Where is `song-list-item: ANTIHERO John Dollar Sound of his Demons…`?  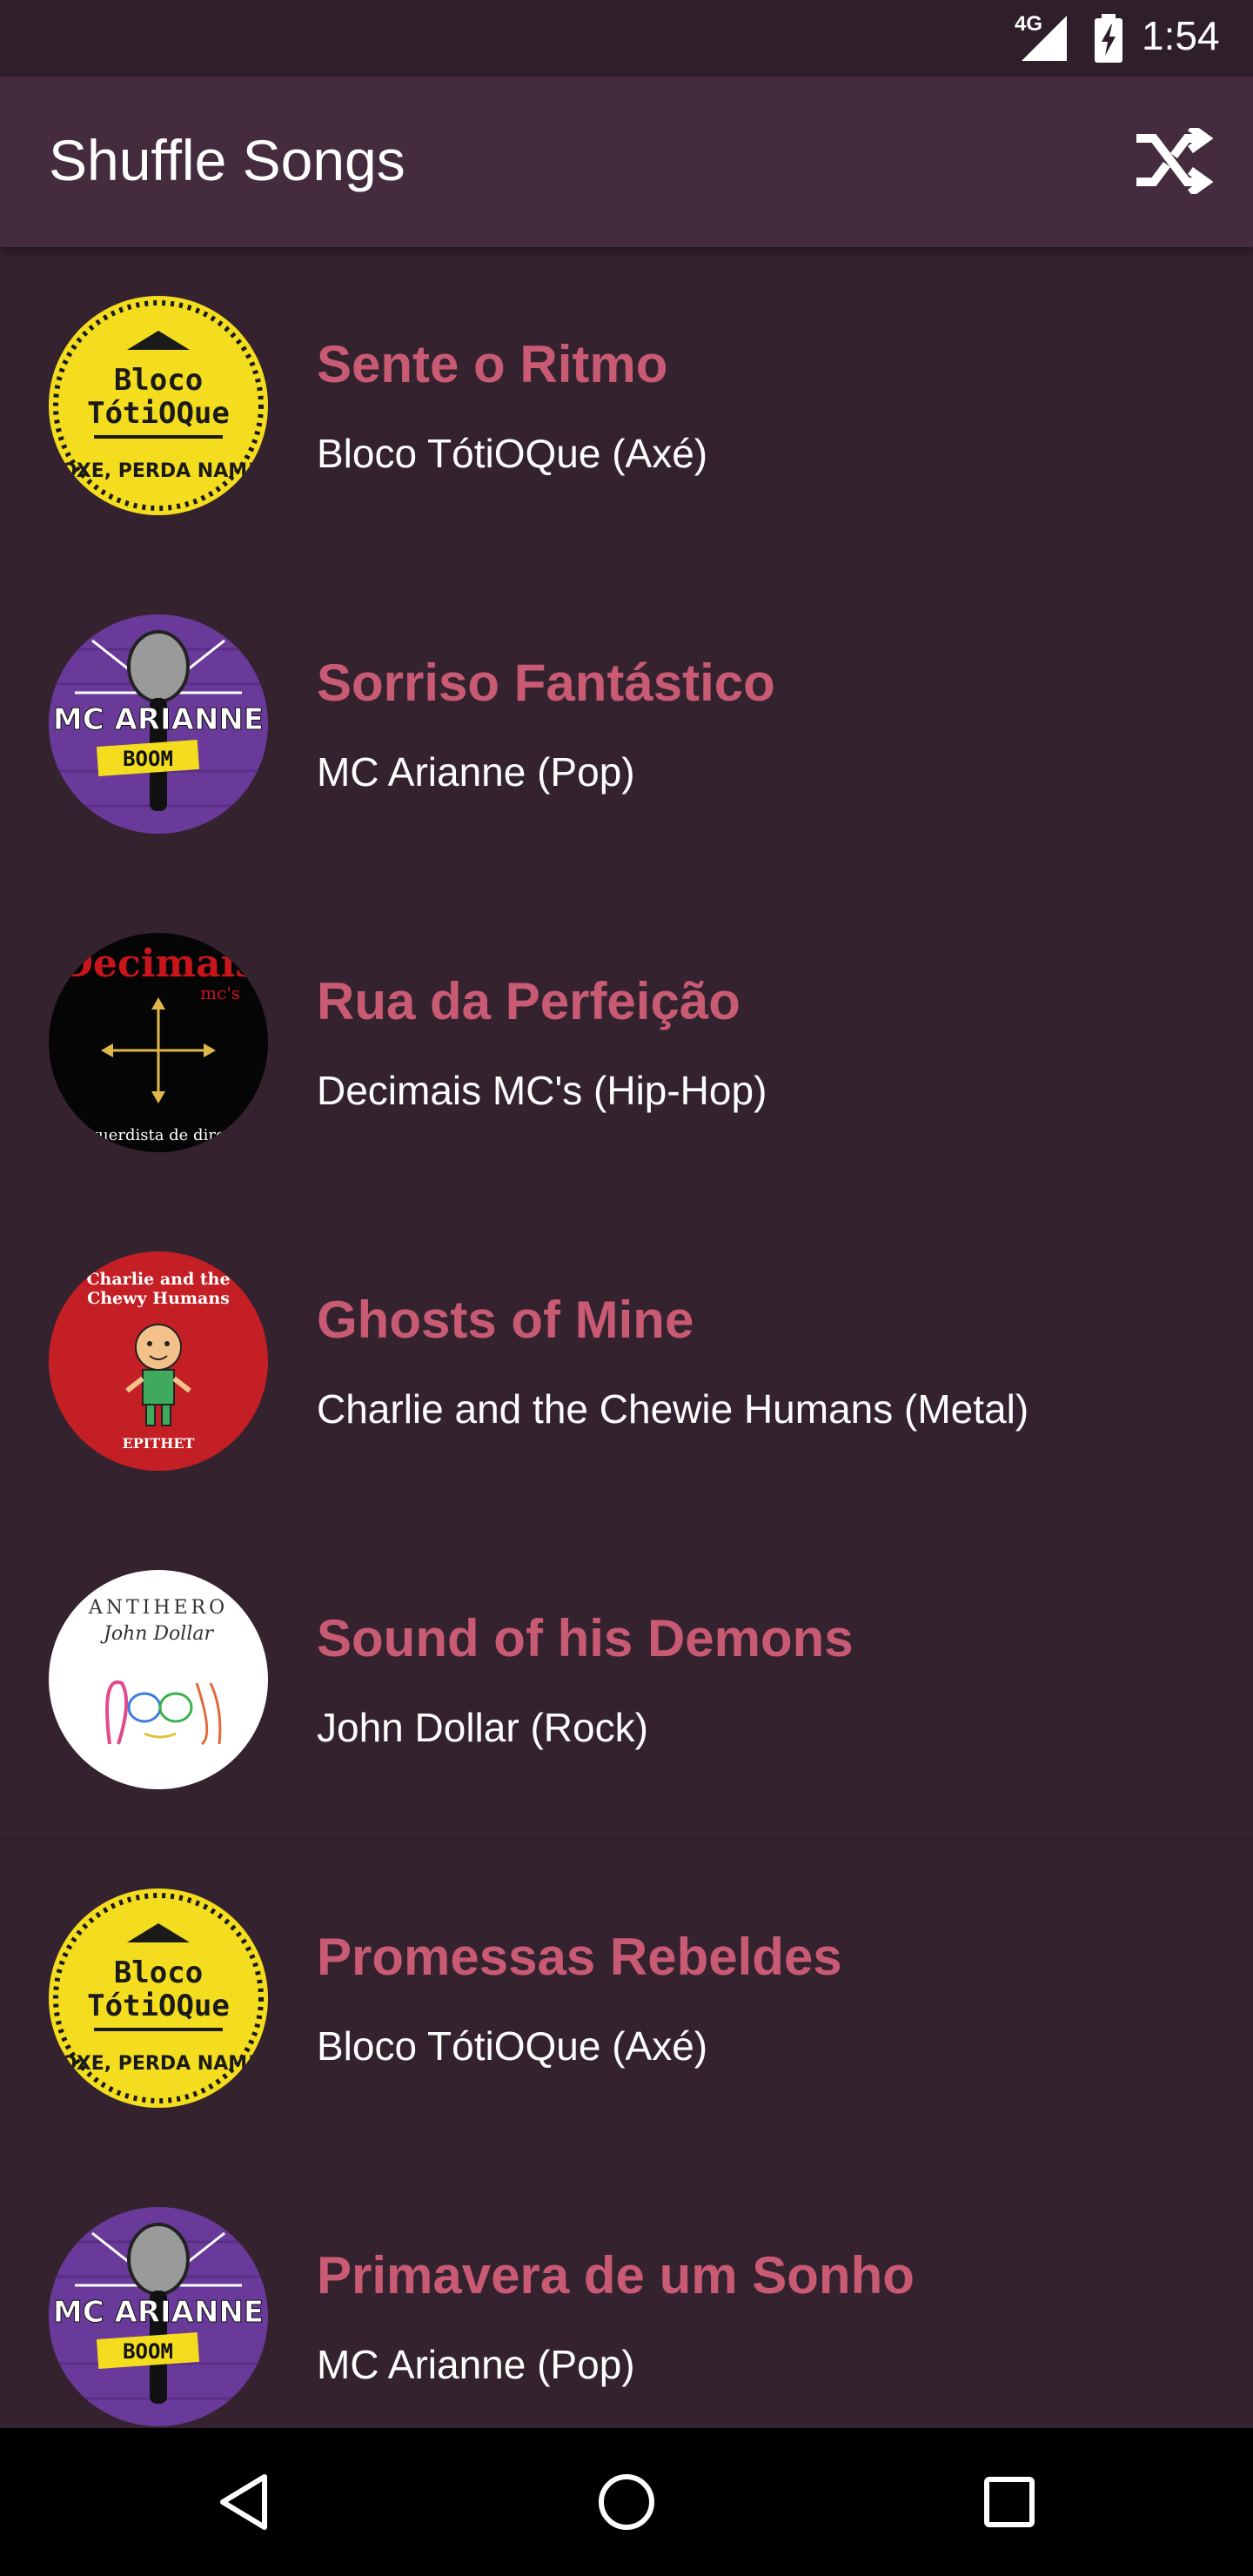
song-list-item: ANTIHERO John Dollar Sound of his Demons… is located at coordinates (626, 1680).